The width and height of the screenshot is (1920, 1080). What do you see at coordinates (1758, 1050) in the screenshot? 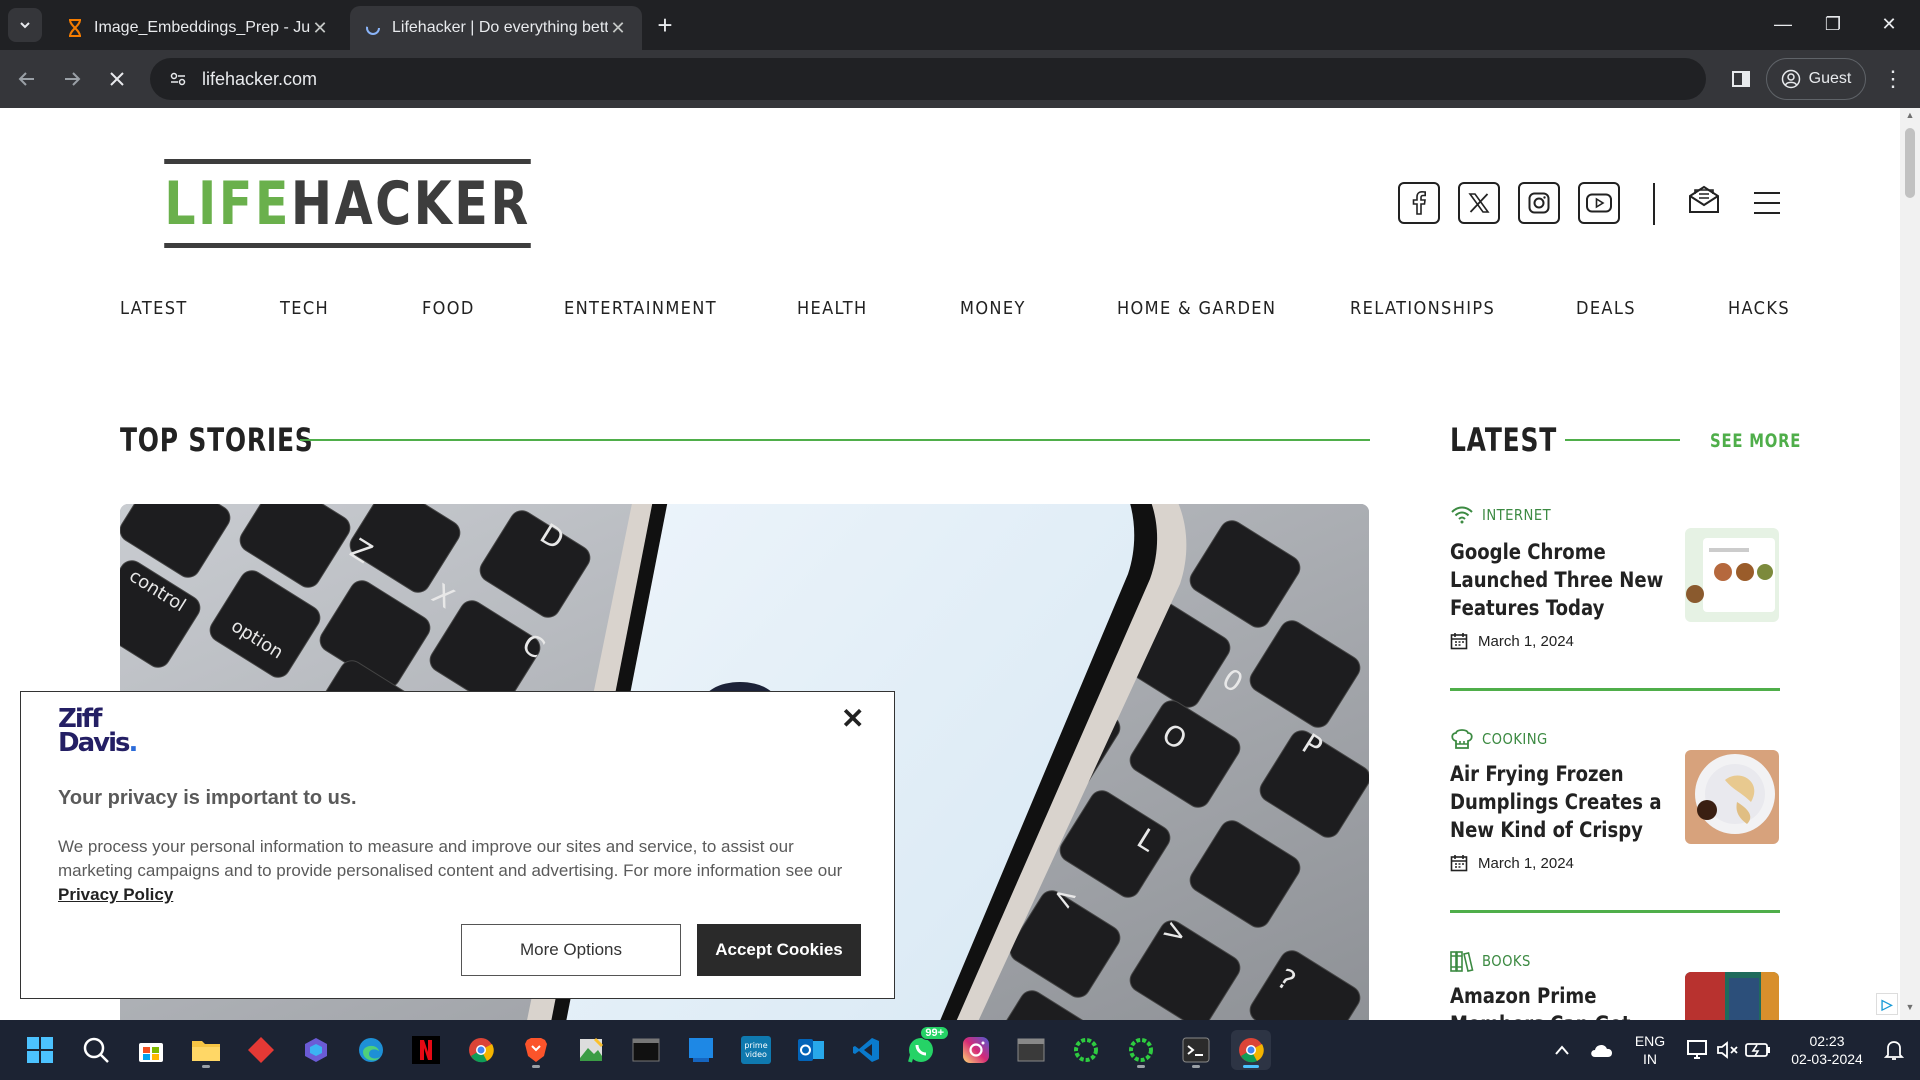
I see `battery-icon` at bounding box center [1758, 1050].